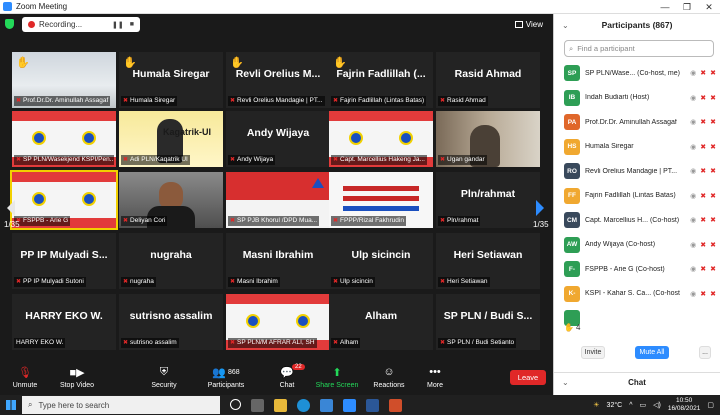 Image resolution: width=720 pixels, height=415 pixels. Describe the element at coordinates (710, 405) in the screenshot. I see `notifications-icon: ▢` at that location.